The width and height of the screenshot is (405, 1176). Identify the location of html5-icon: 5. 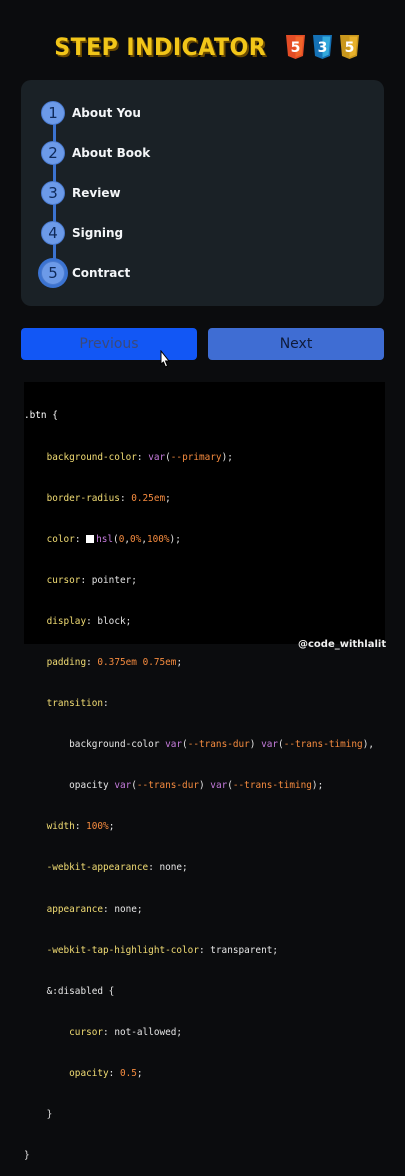
(296, 47).